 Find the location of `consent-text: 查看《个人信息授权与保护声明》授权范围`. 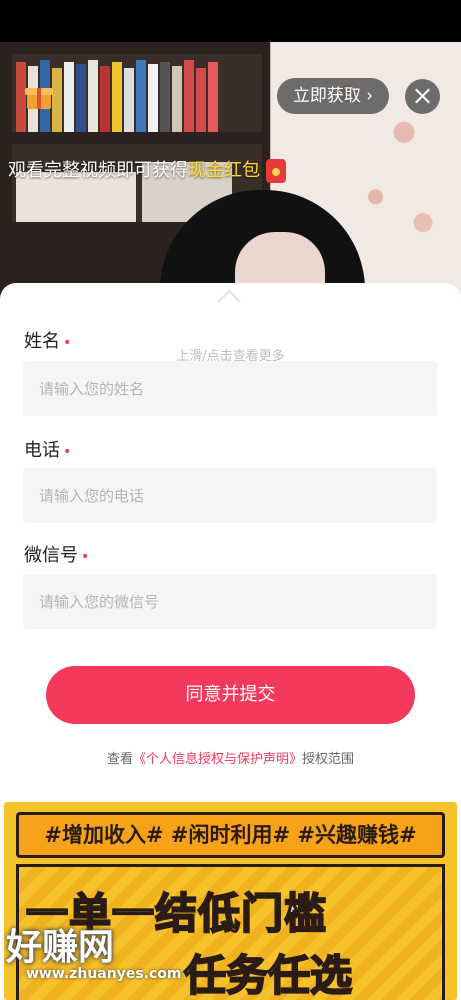

consent-text: 查看《个人信息授权与保护声明》授权范围 is located at coordinates (230, 757).